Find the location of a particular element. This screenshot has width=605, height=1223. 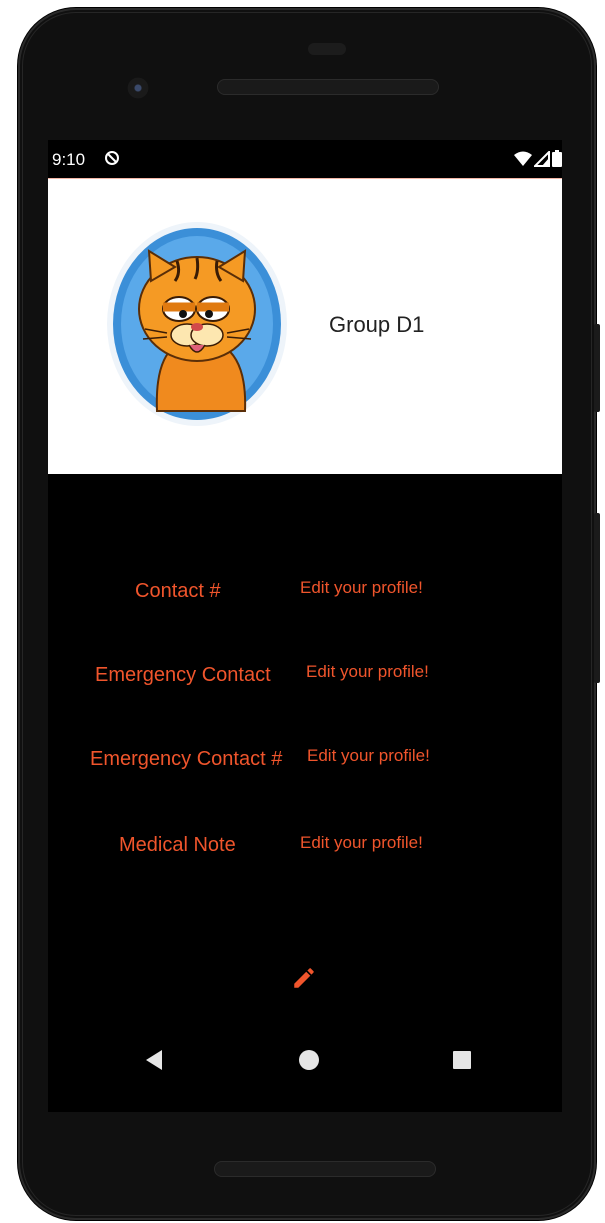

emergency-contact-number-label: Emergency Contact # is located at coordinates (186, 759).